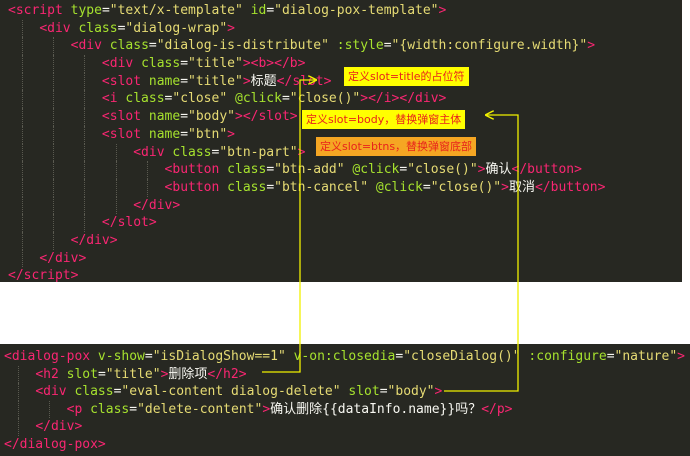  Describe the element at coordinates (289, 226) in the screenshot. I see `arrow-title` at that location.